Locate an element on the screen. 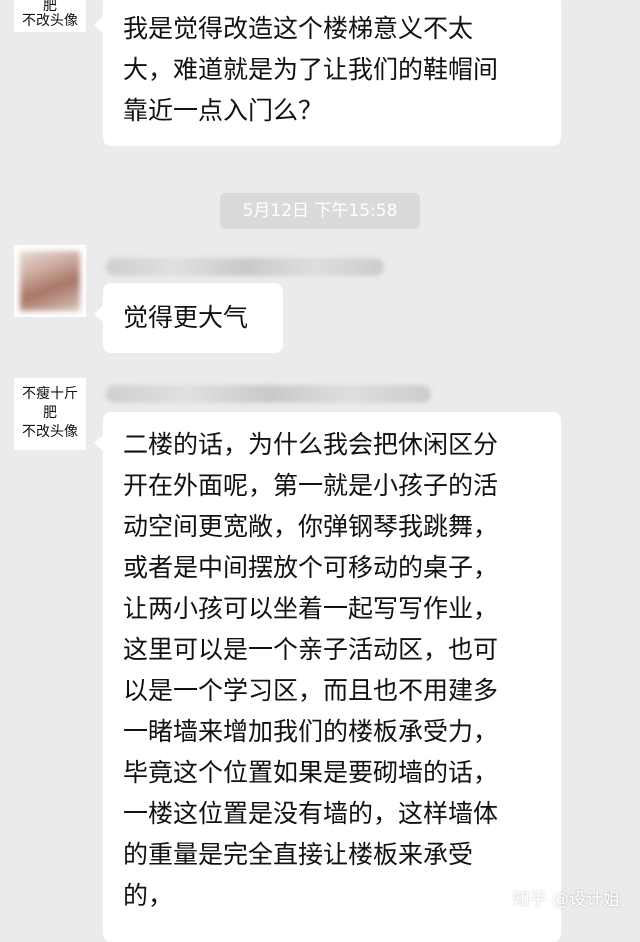  message-line: 让两小孩可以坐着一起写写作业， is located at coordinates (311, 608).